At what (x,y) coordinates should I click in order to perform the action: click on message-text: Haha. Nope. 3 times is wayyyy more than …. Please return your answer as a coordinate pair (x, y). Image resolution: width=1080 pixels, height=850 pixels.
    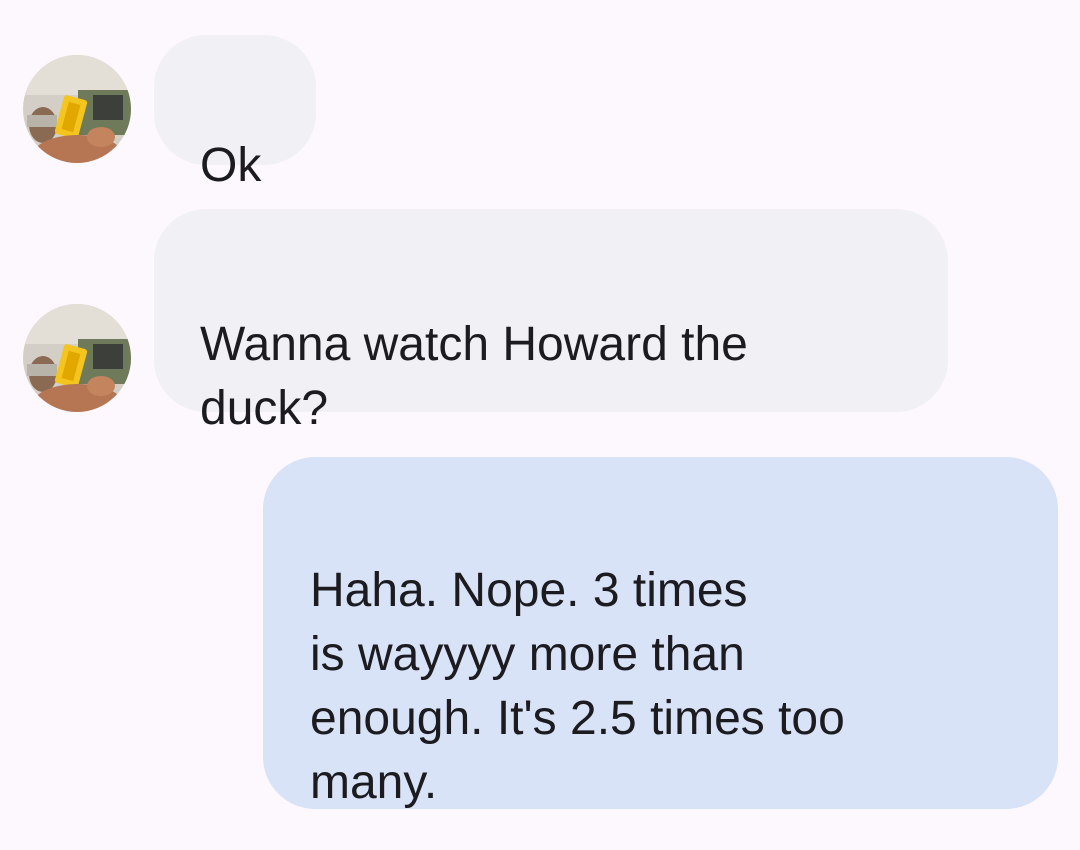
    Looking at the image, I should click on (577, 686).